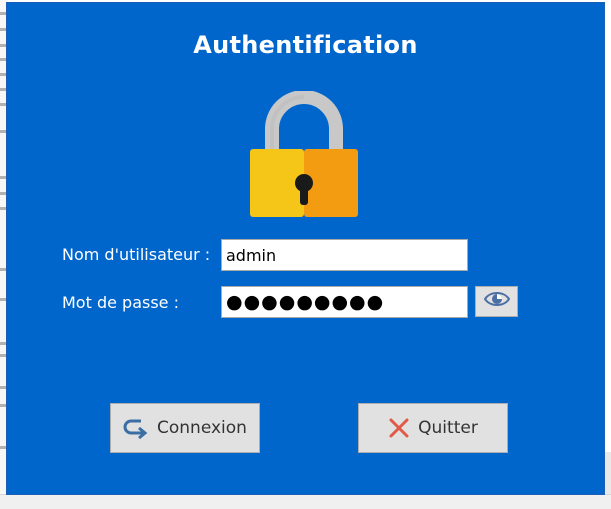 This screenshot has width=611, height=509. I want to click on quit-button: Quitter, so click(433, 428).